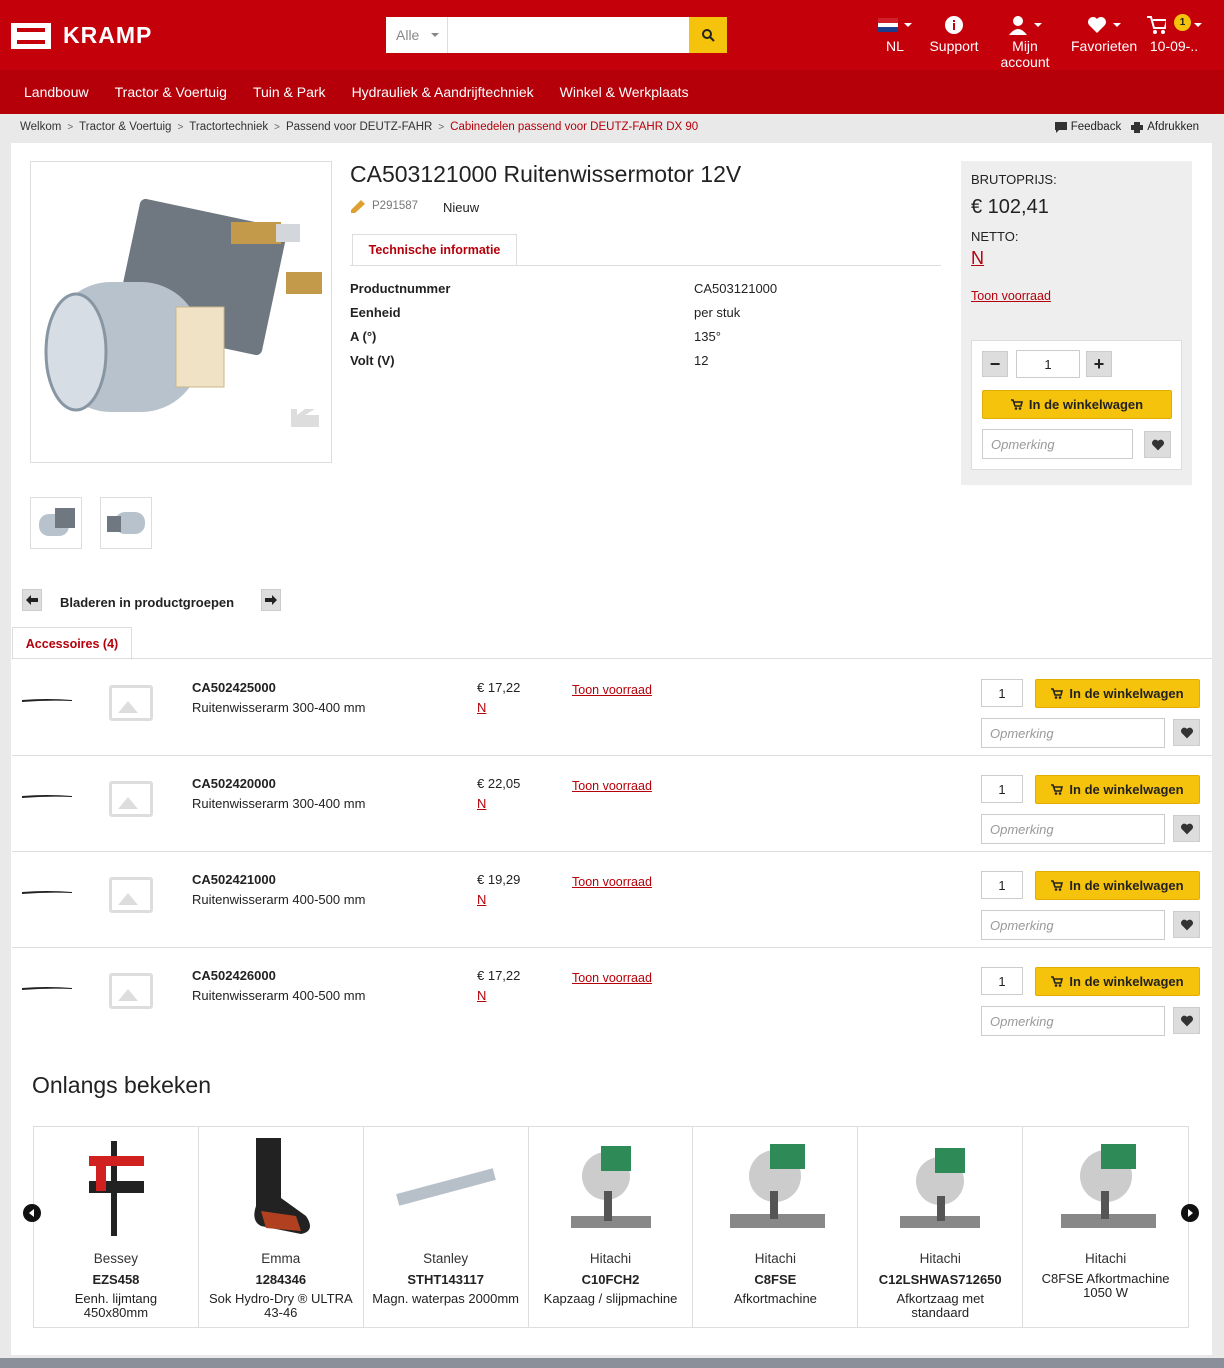 This screenshot has width=1224, height=1368. What do you see at coordinates (446, 1227) in the screenshot?
I see `recent-product-card: Stanley STHT143117 Magn. waterpas 2000mm` at bounding box center [446, 1227].